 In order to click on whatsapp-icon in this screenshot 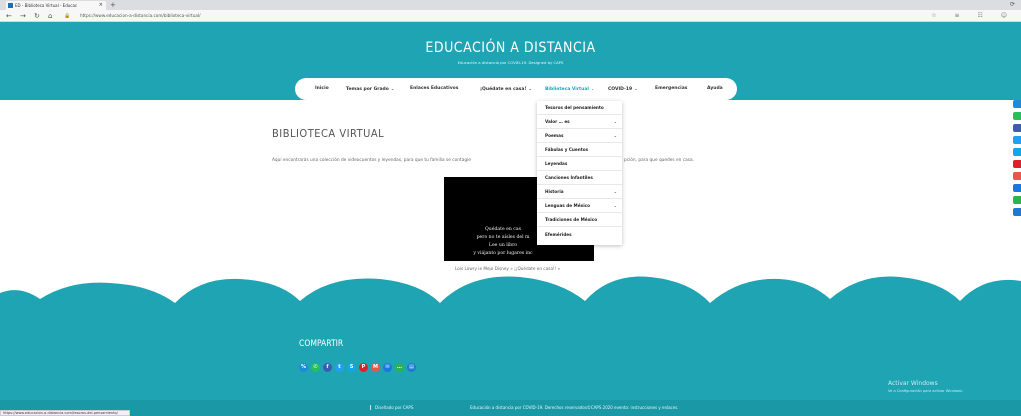, I will do `click(1017, 116)`.